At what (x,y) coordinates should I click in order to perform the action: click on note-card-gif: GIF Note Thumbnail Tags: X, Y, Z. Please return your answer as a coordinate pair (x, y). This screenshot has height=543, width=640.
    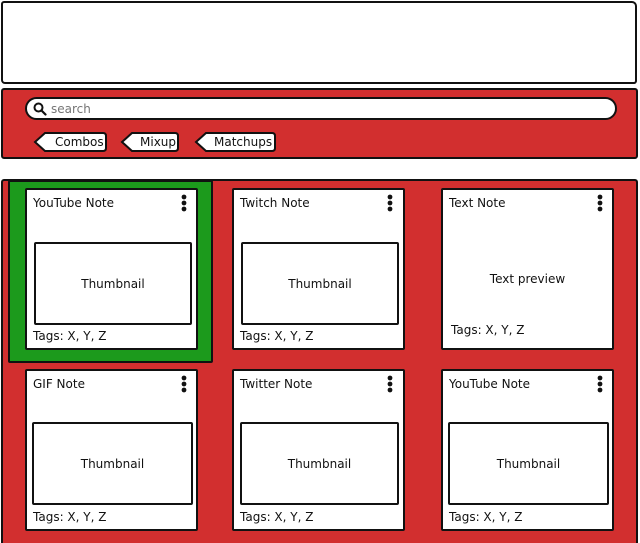
    Looking at the image, I should click on (111, 450).